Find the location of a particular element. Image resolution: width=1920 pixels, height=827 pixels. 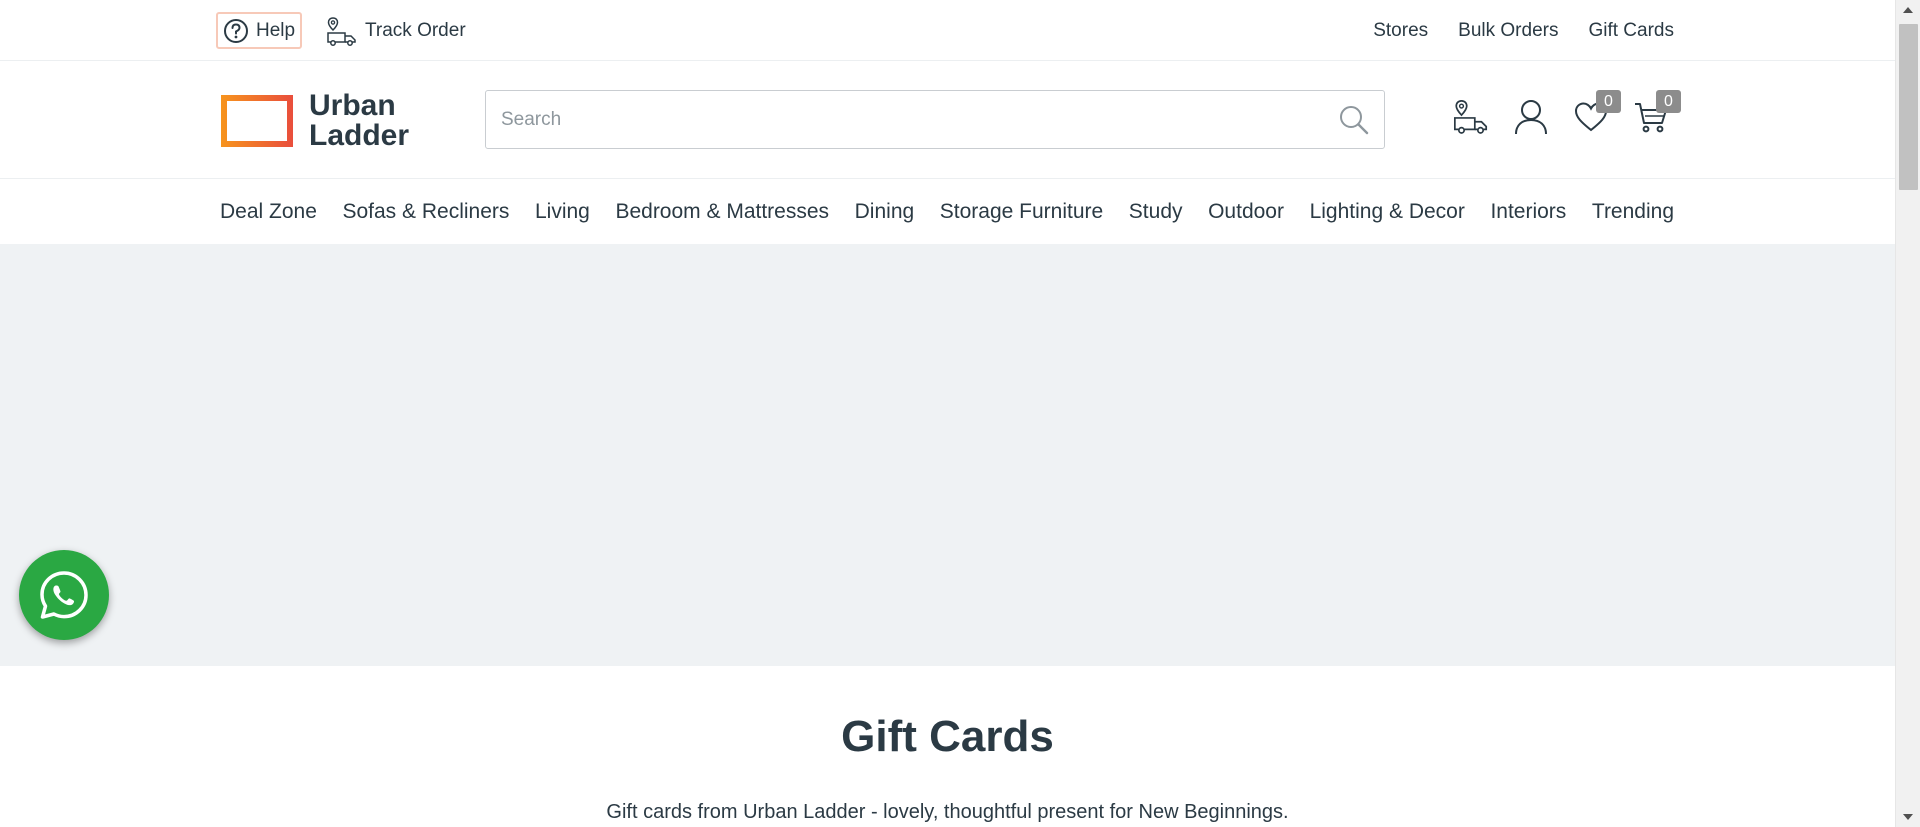

nav-trending: Trending is located at coordinates (1633, 212).